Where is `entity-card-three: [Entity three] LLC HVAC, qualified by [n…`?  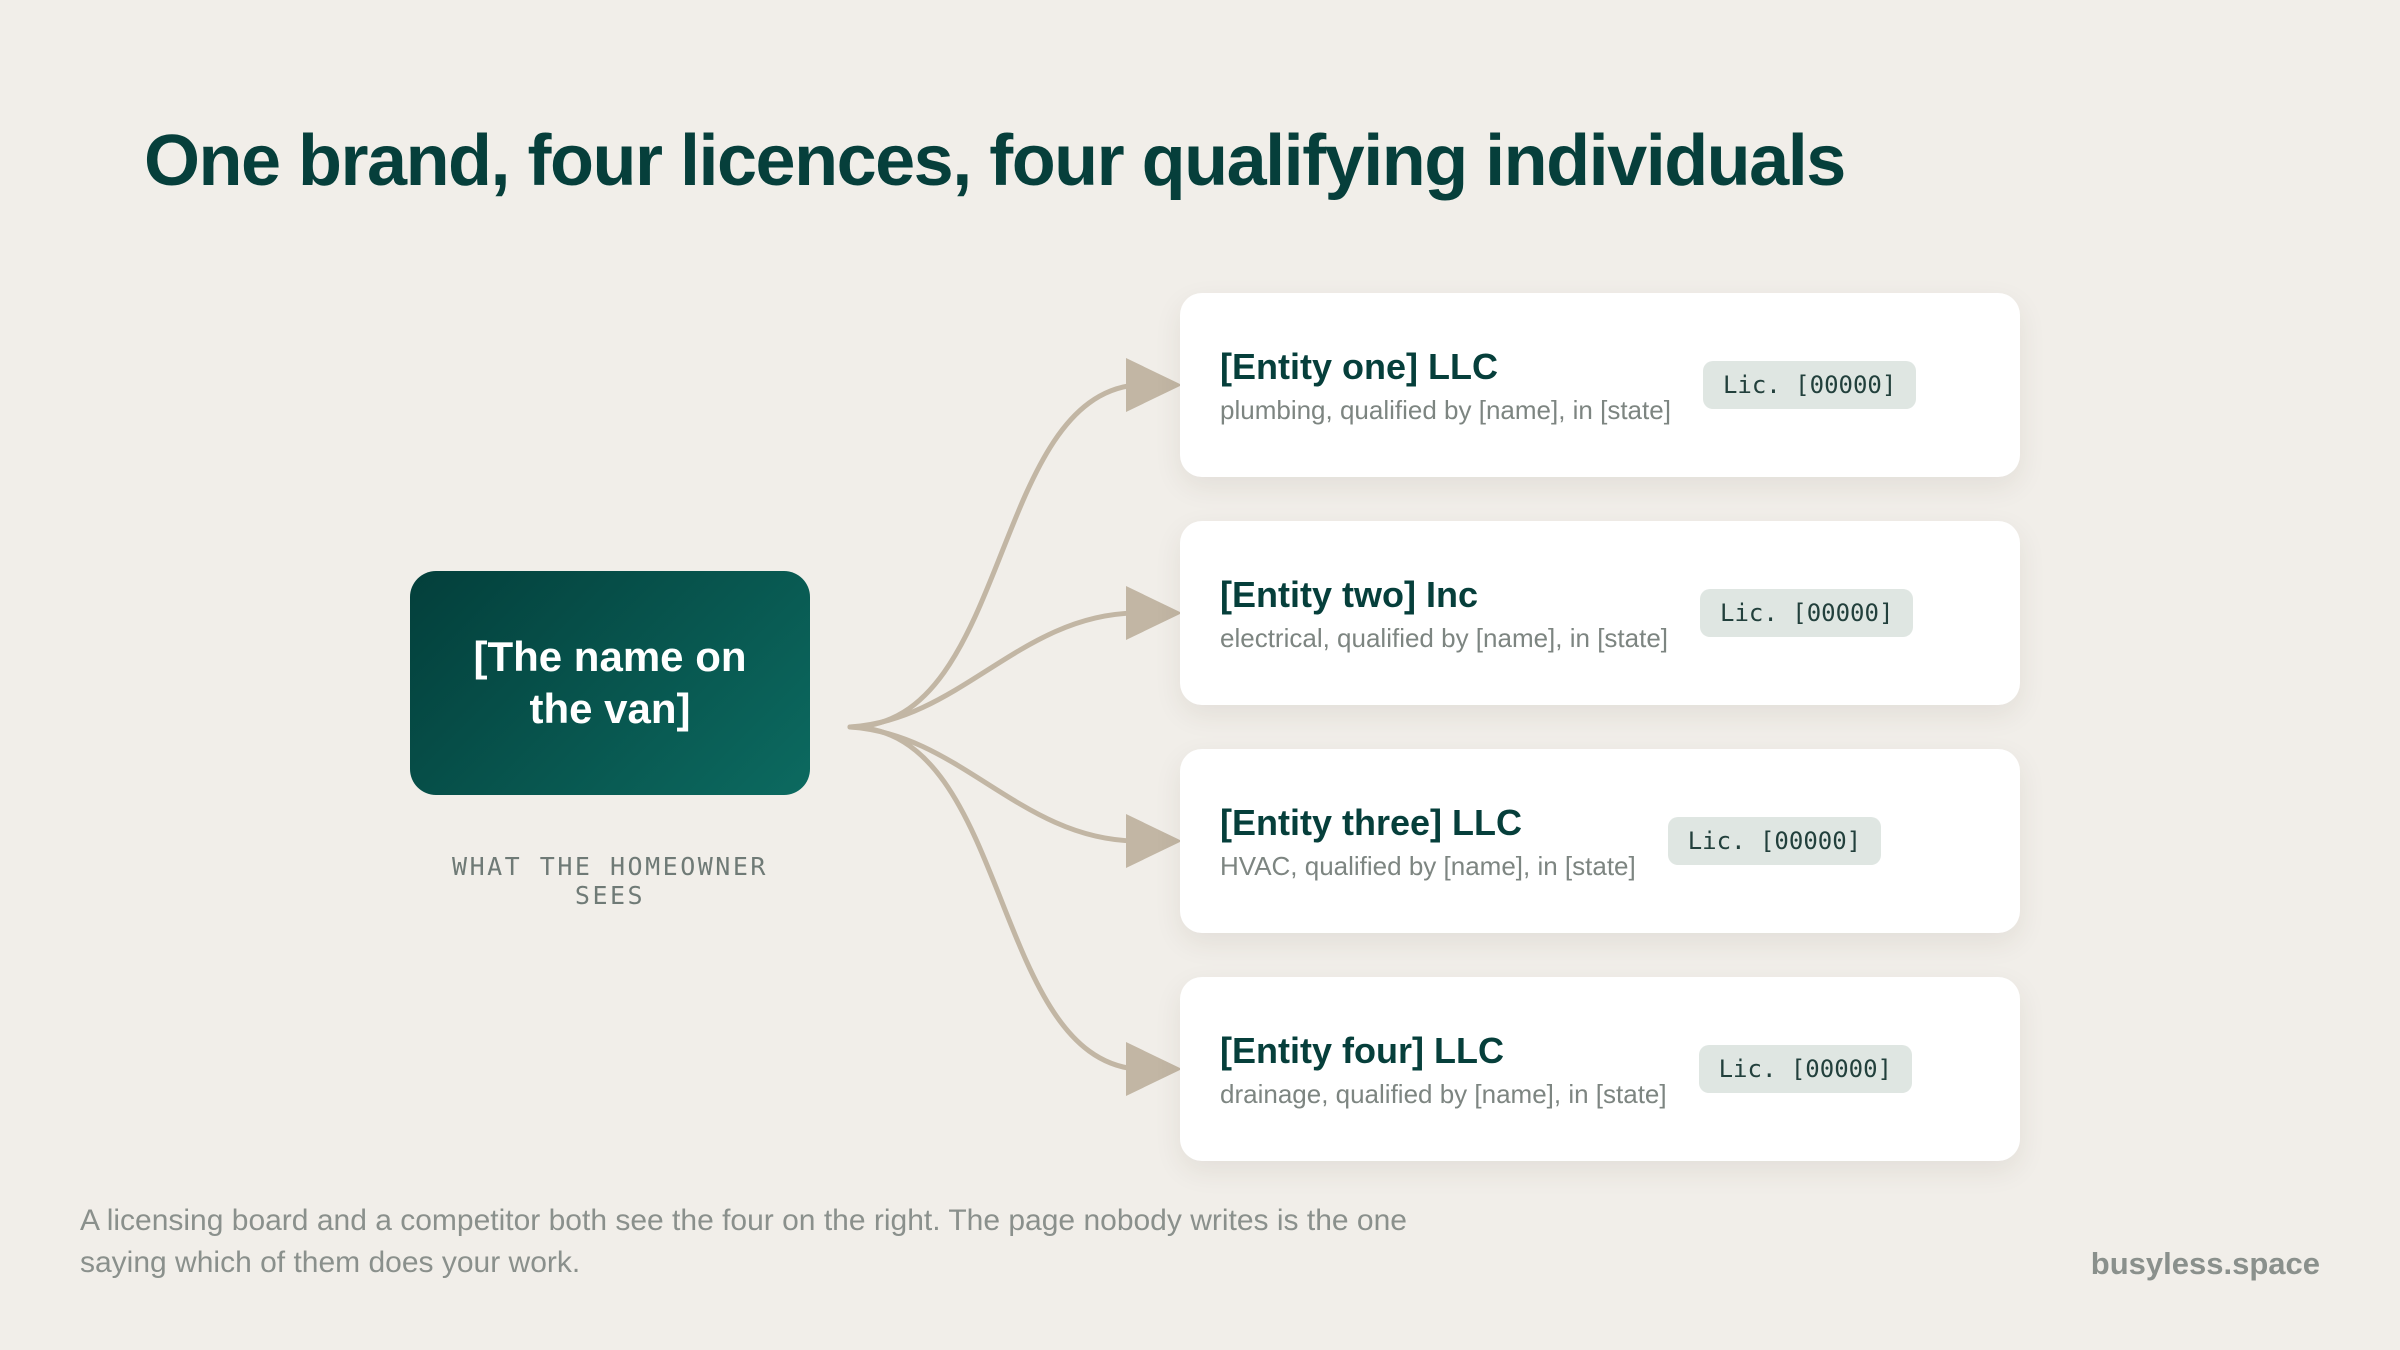 entity-card-three: [Entity three] LLC HVAC, qualified by [n… is located at coordinates (1600, 841).